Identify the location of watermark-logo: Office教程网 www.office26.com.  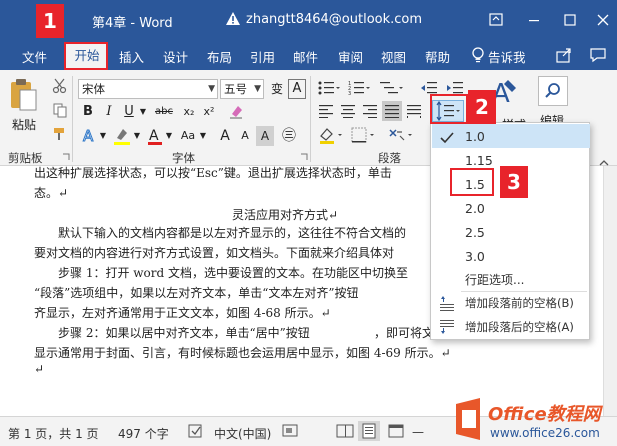
(533, 420).